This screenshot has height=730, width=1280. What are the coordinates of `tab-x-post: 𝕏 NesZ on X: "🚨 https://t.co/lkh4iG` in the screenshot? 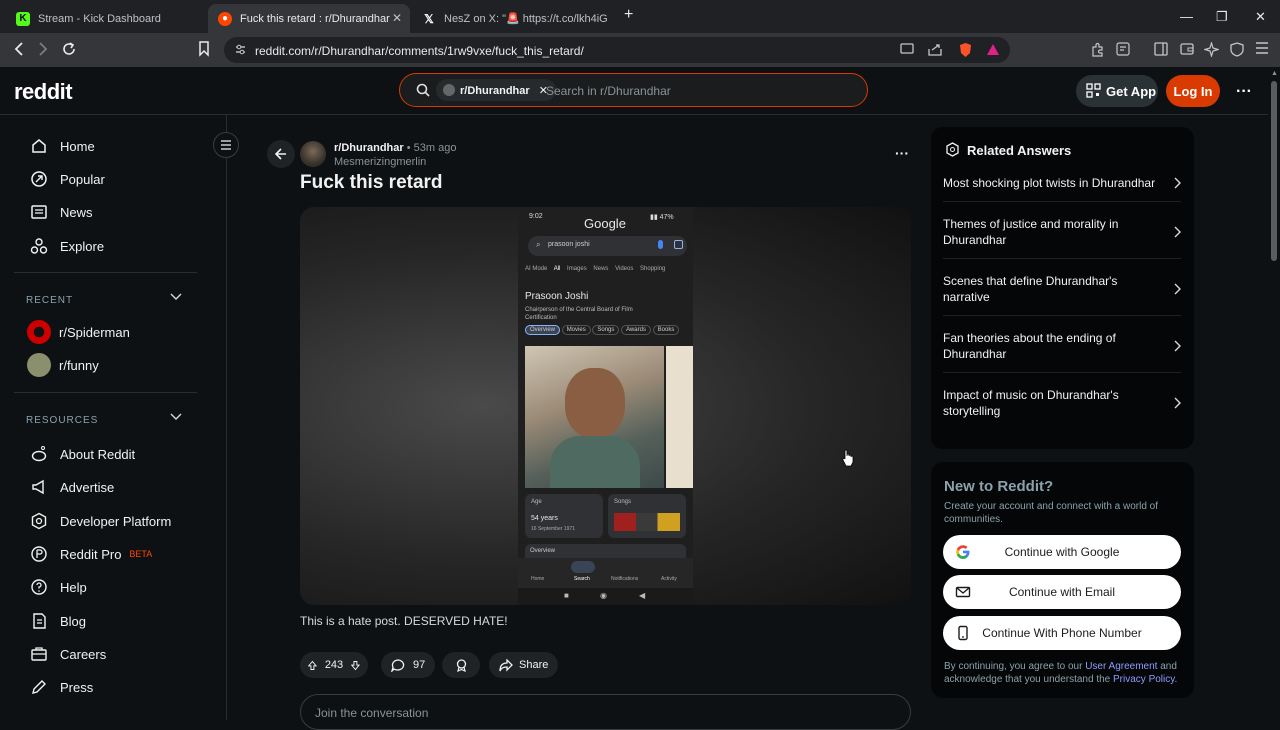 It's located at (512, 18).